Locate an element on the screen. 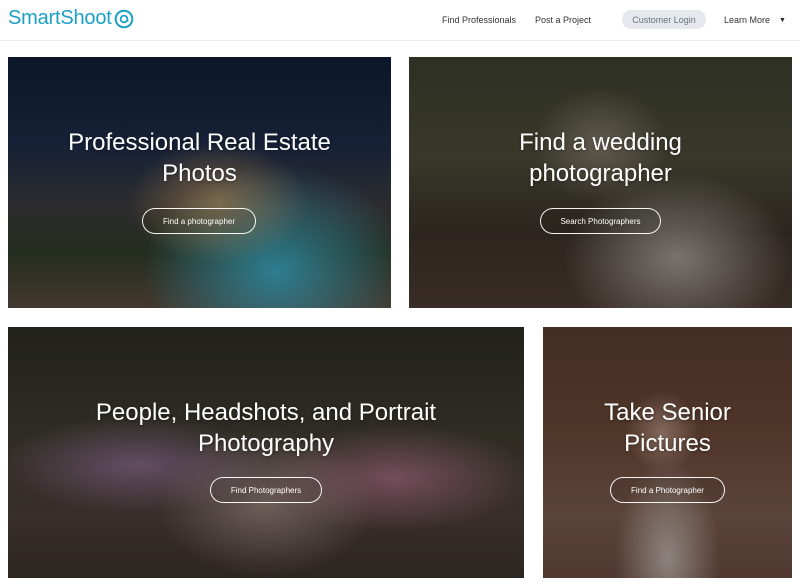 The width and height of the screenshot is (800, 584). card-senior: Take Senior Pictures Find a Photographer is located at coordinates (667, 452).